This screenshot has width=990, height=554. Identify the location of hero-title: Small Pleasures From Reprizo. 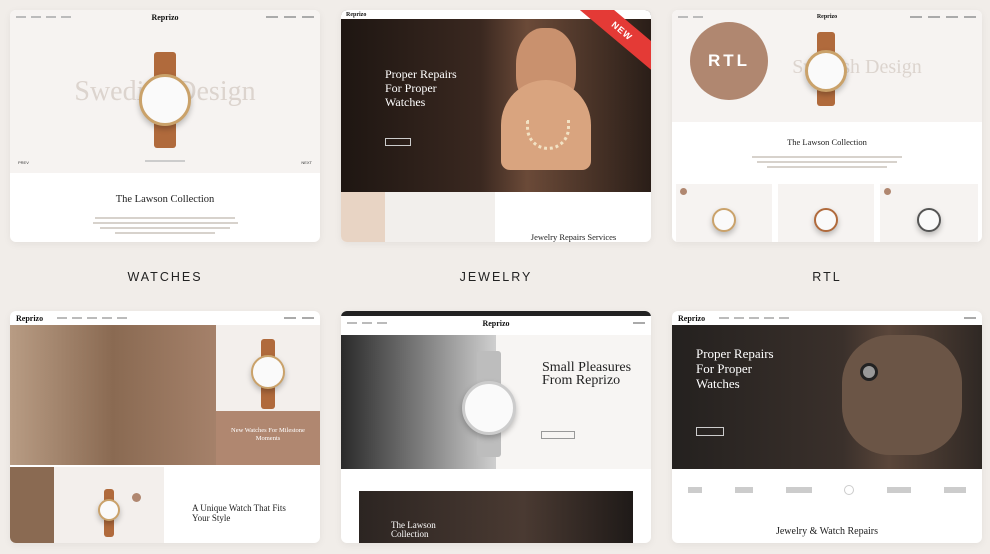
(587, 374).